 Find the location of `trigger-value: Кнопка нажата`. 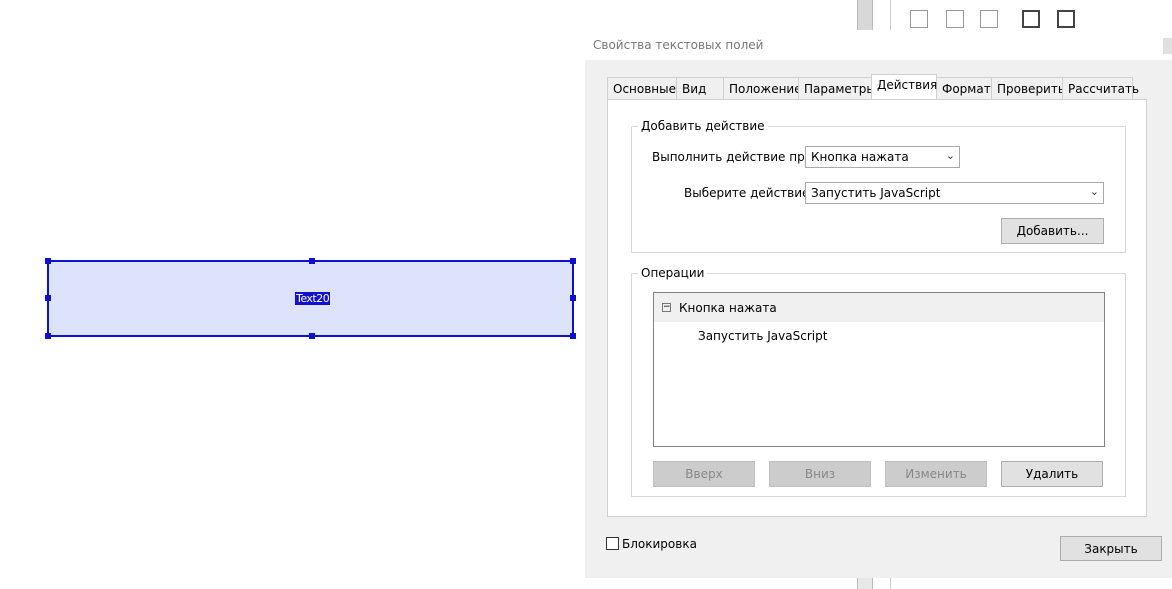

trigger-value: Кнопка нажата is located at coordinates (860, 157).